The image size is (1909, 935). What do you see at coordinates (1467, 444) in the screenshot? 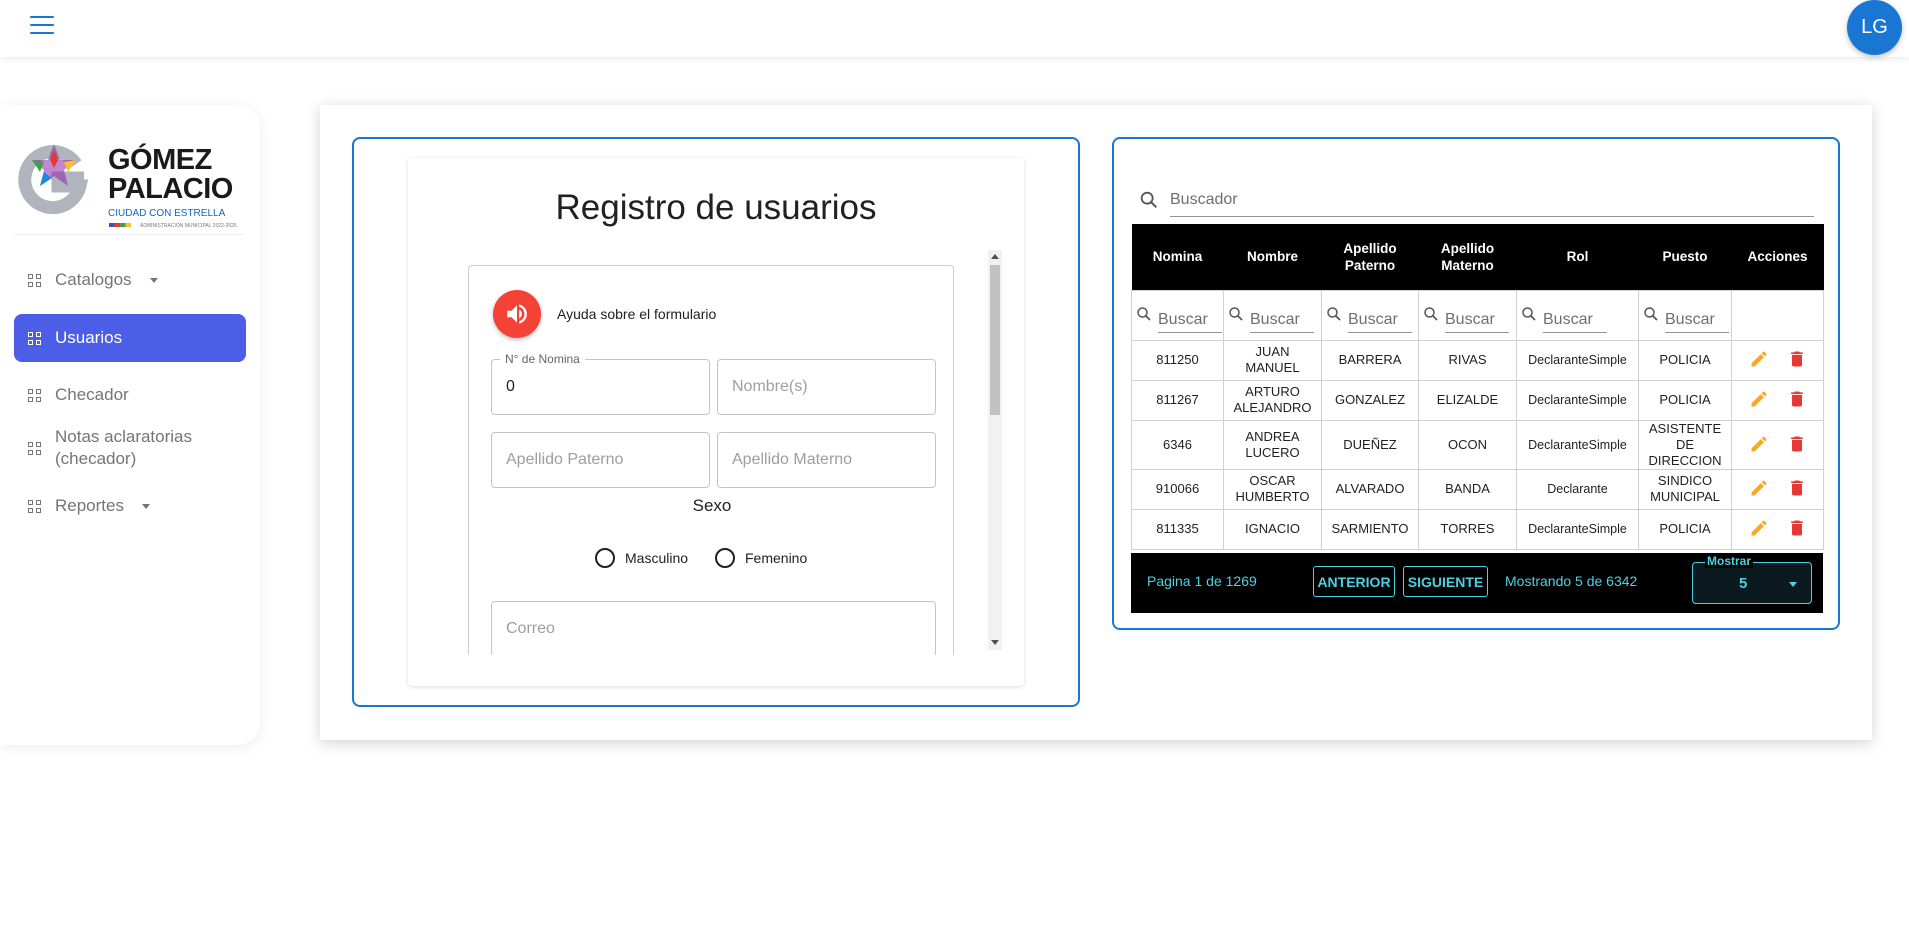
I see `table-cell: OCON` at bounding box center [1467, 444].